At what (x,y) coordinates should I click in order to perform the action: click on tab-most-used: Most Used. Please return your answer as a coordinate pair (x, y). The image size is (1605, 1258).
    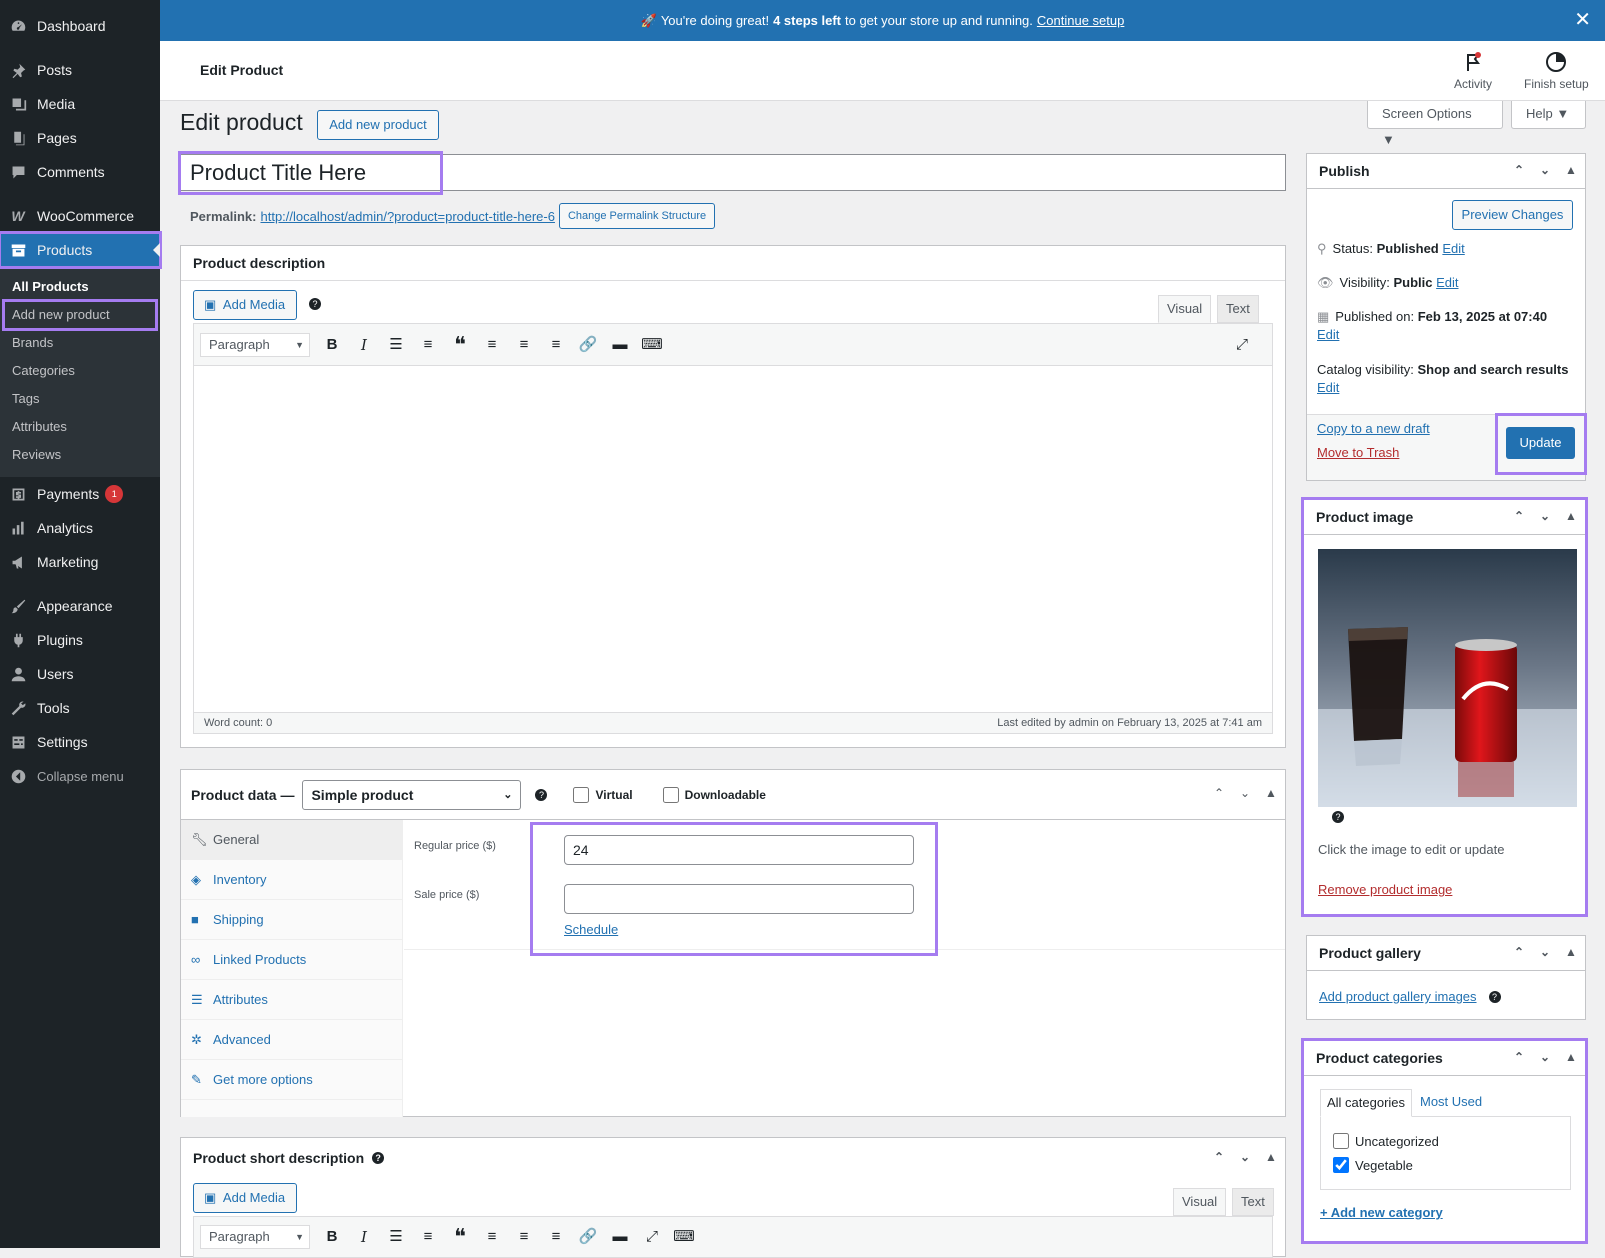
    Looking at the image, I should click on (1451, 1101).